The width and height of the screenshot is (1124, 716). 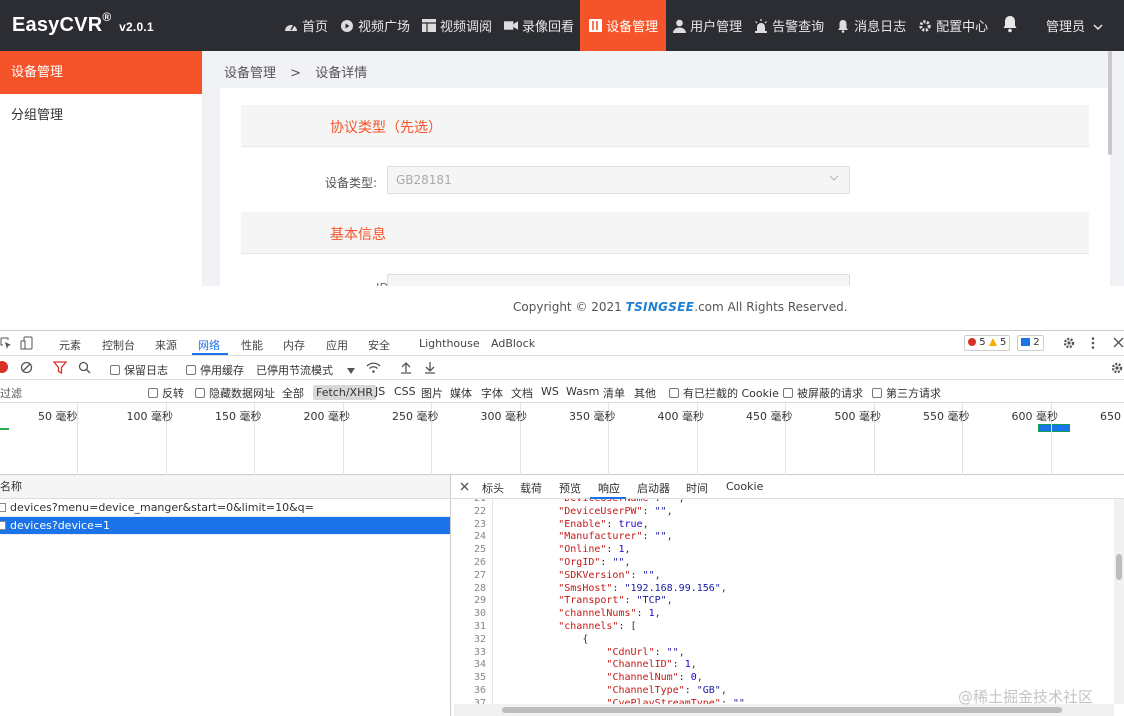 I want to click on breadcrumb-parent: 设备管理, so click(x=250, y=73).